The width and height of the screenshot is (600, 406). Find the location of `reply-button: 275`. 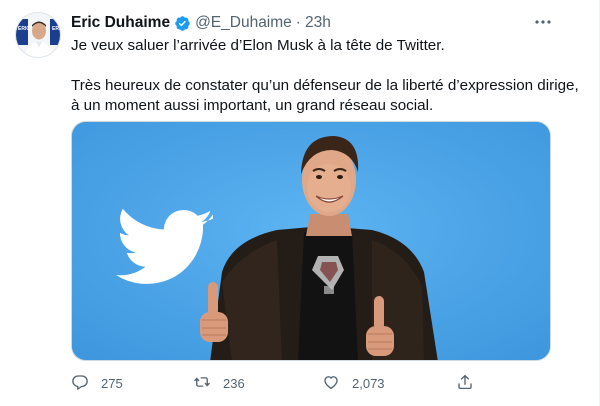

reply-button: 275 is located at coordinates (97, 383).